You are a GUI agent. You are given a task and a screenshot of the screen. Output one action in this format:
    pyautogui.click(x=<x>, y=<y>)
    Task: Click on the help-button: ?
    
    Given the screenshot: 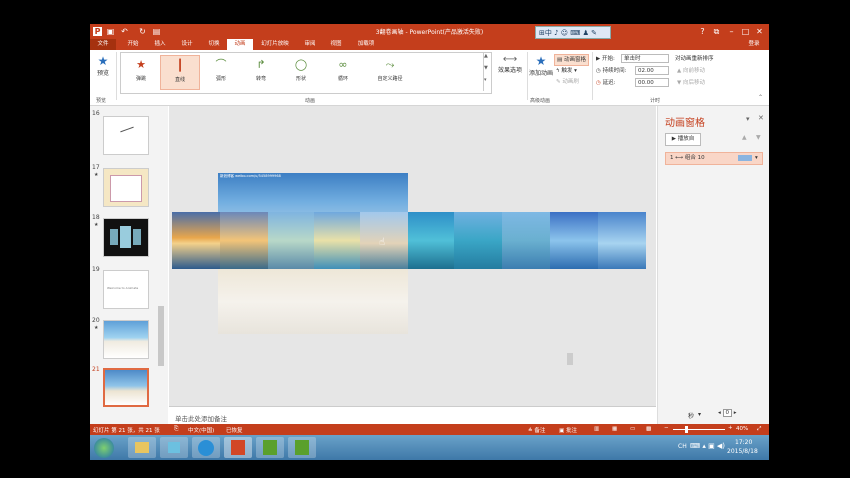 What is the action you would take?
    pyautogui.click(x=702, y=31)
    